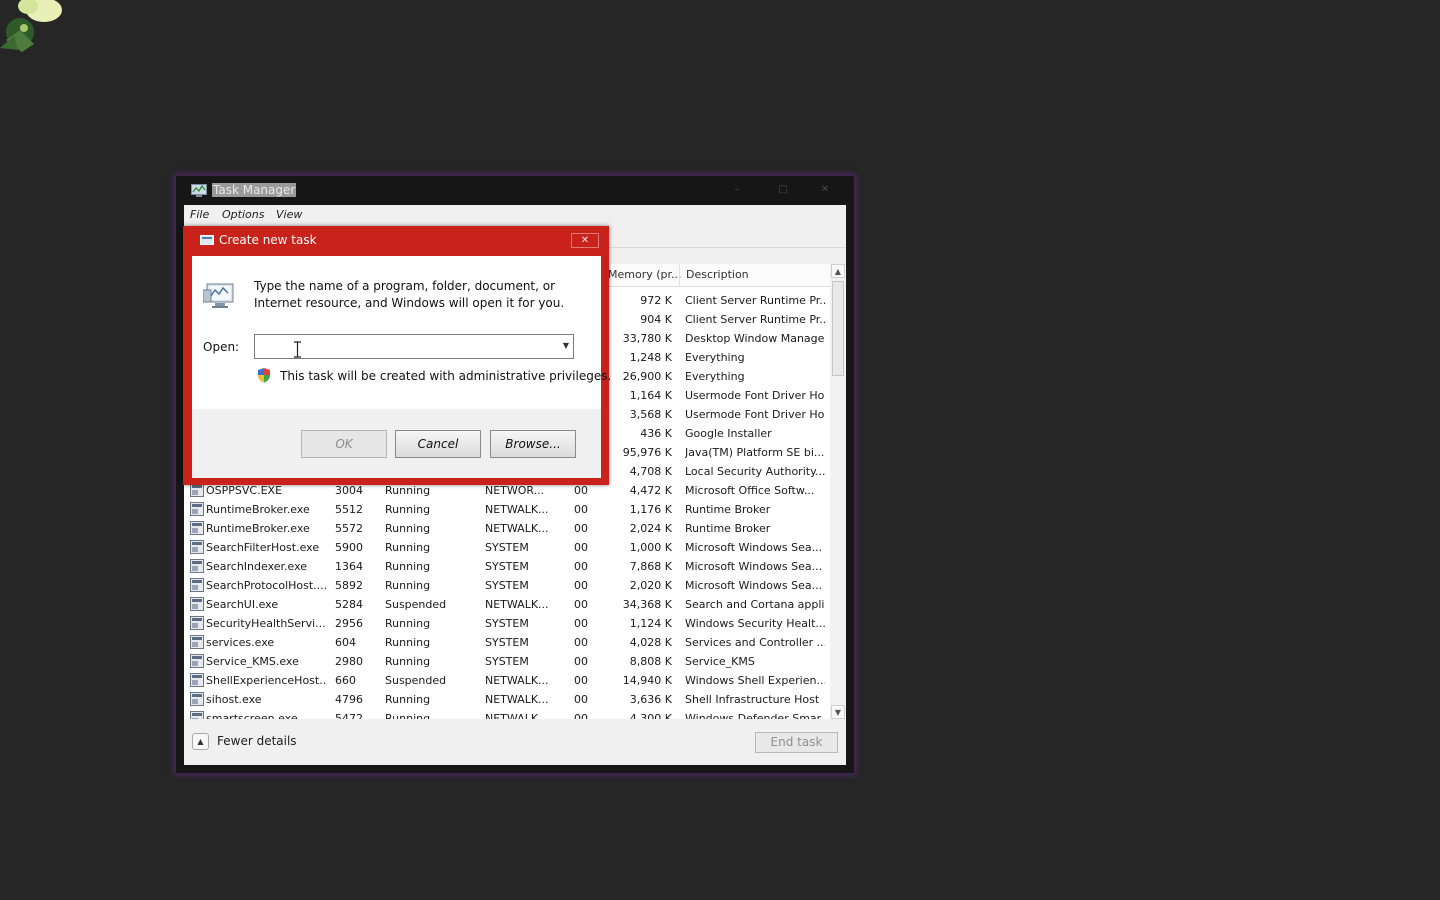  What do you see at coordinates (838, 491) in the screenshot?
I see `vertical-scrollbar: ▲ ▼` at bounding box center [838, 491].